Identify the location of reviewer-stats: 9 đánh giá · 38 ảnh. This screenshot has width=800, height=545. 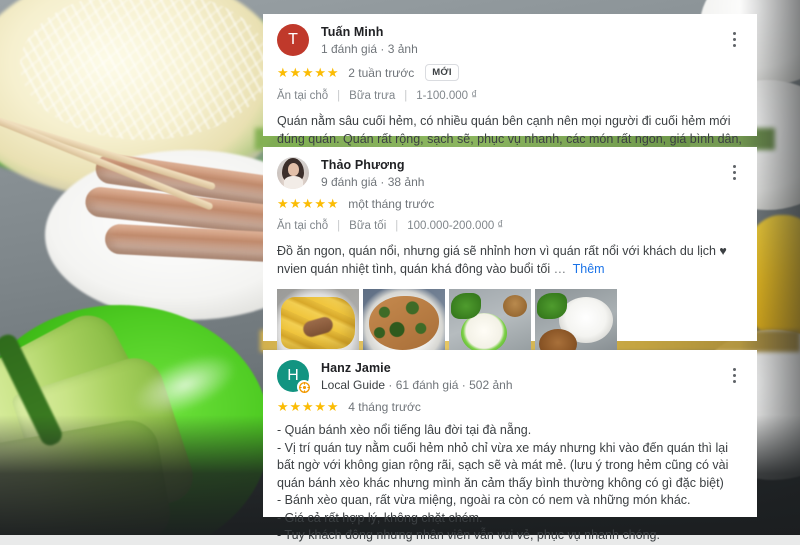
(373, 182).